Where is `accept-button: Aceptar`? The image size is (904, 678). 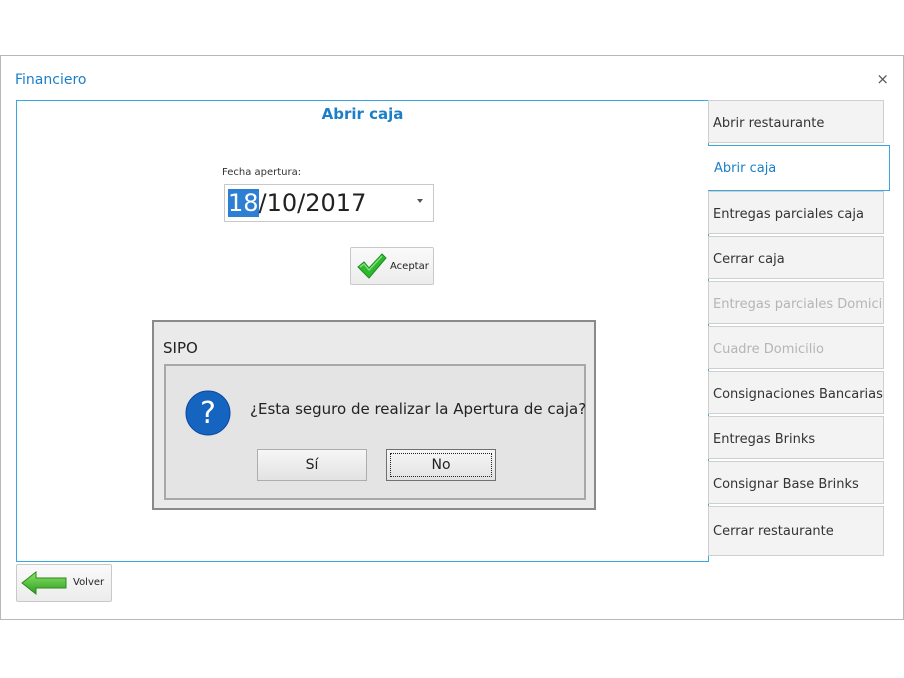
accept-button: Aceptar is located at coordinates (392, 266).